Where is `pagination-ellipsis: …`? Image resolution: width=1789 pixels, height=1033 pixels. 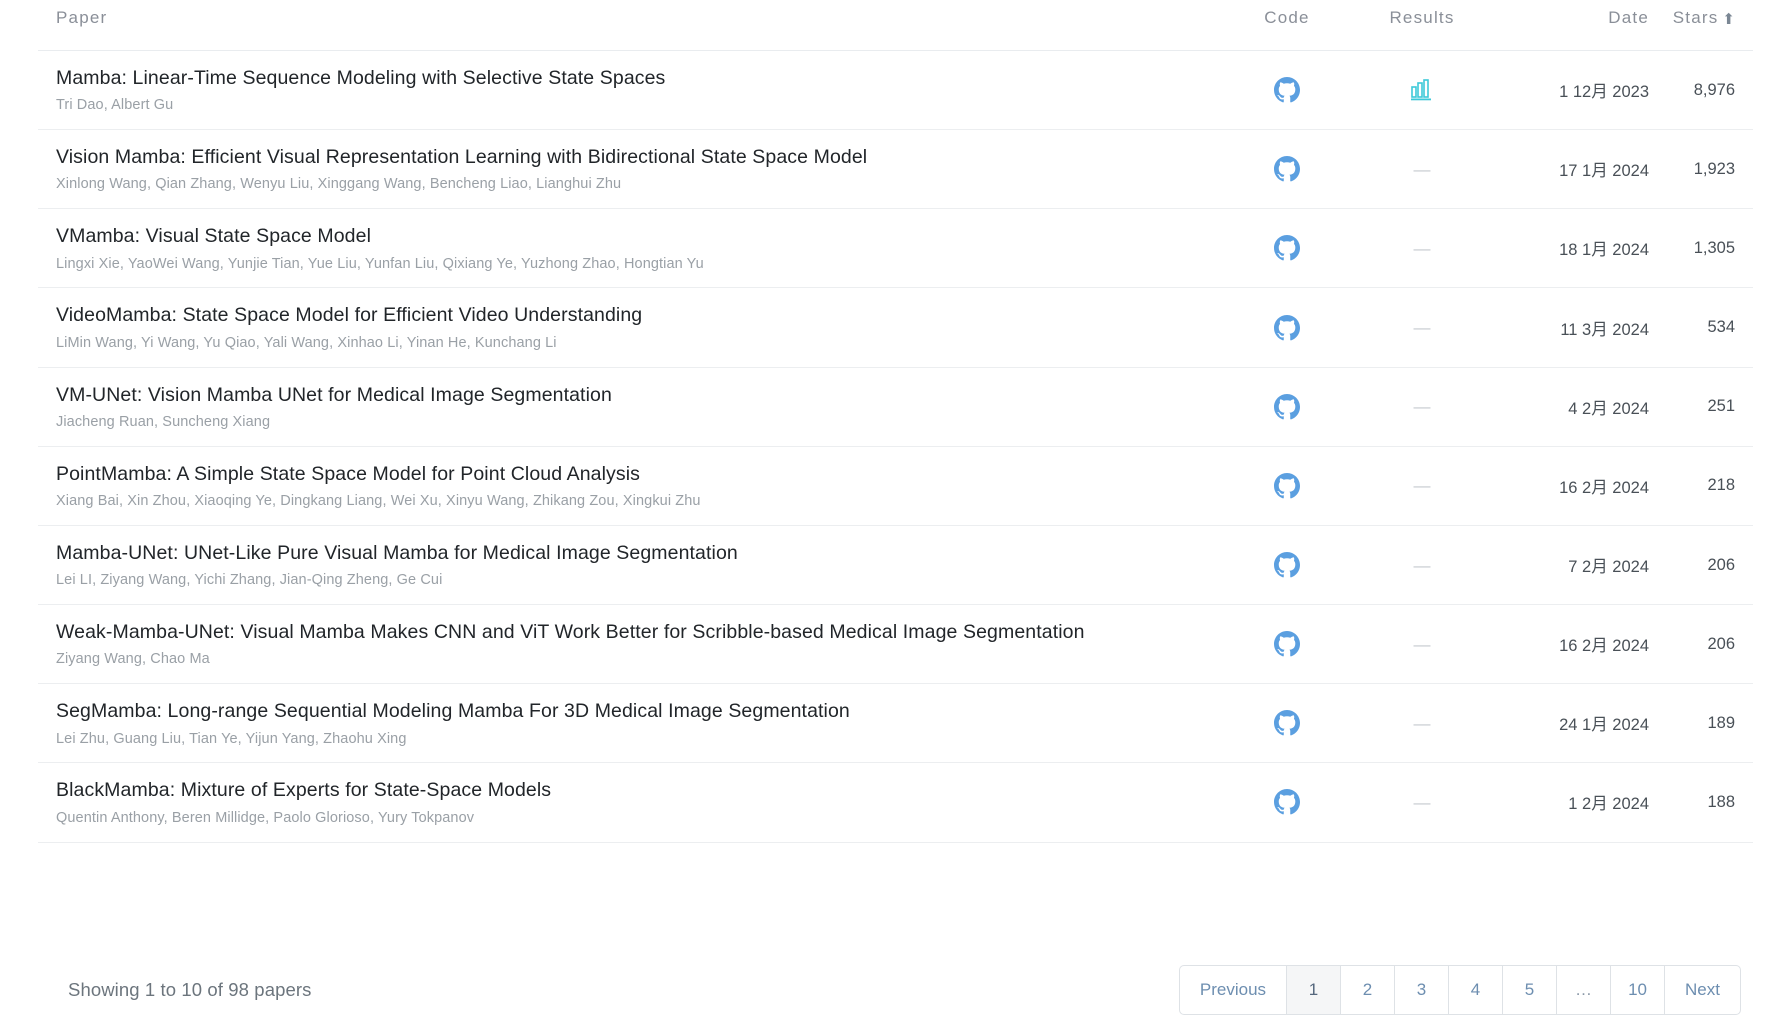 pagination-ellipsis: … is located at coordinates (1583, 990).